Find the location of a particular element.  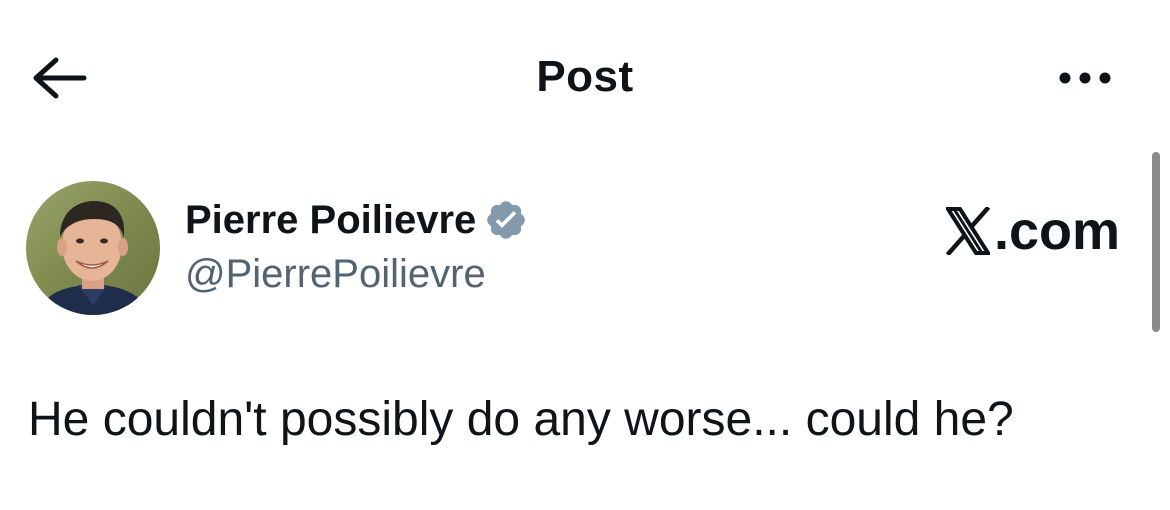

author-handle: @PierrePoilievre is located at coordinates (335, 274).